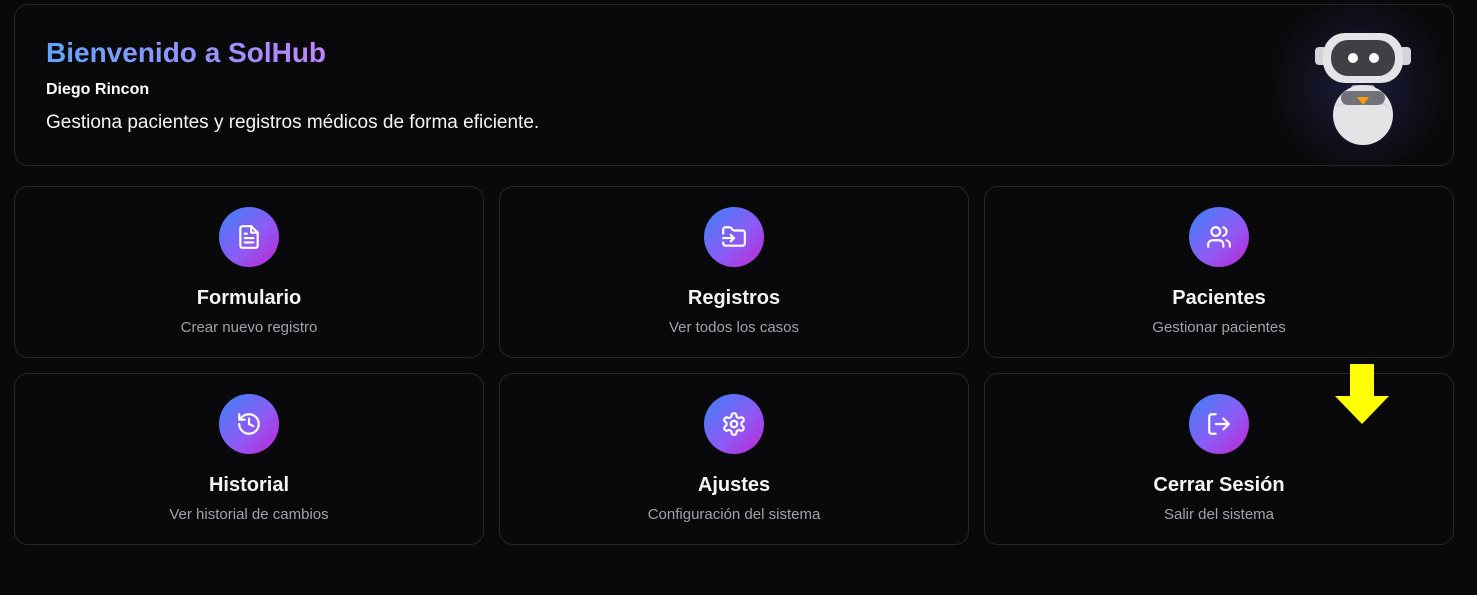  I want to click on page-title: Bienvenido a SolHub, so click(186, 52).